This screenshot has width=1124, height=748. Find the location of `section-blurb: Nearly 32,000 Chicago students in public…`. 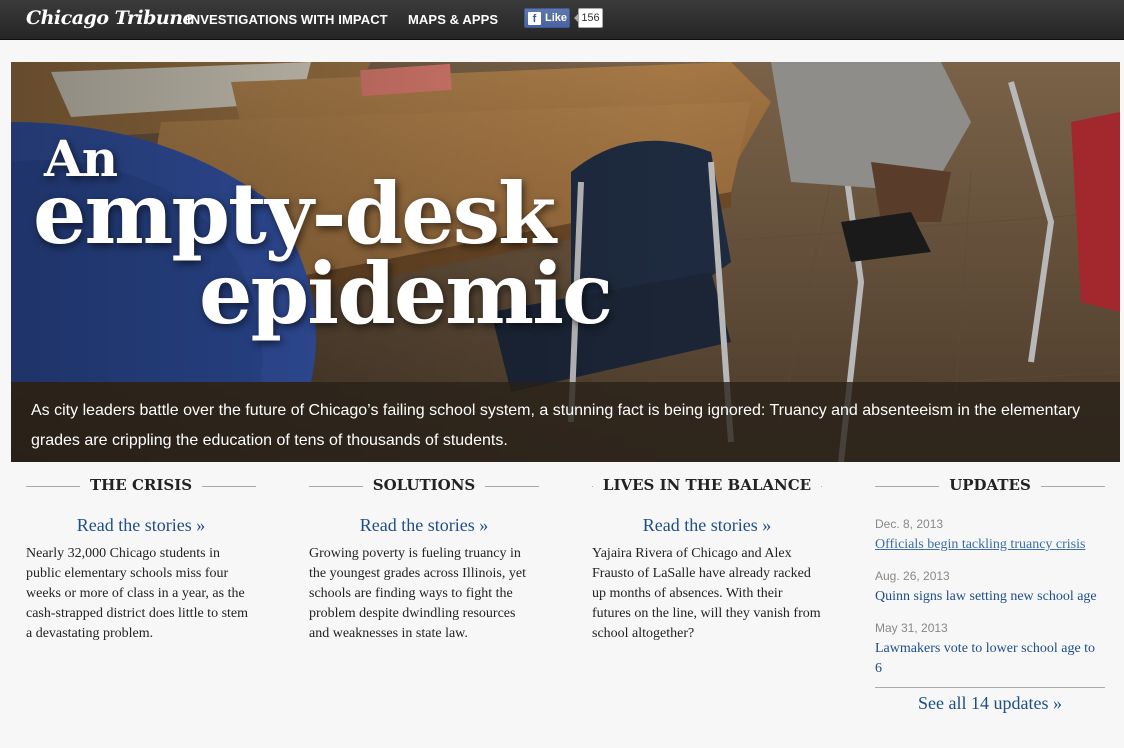

section-blurb: Nearly 32,000 Chicago students in public… is located at coordinates (137, 593).